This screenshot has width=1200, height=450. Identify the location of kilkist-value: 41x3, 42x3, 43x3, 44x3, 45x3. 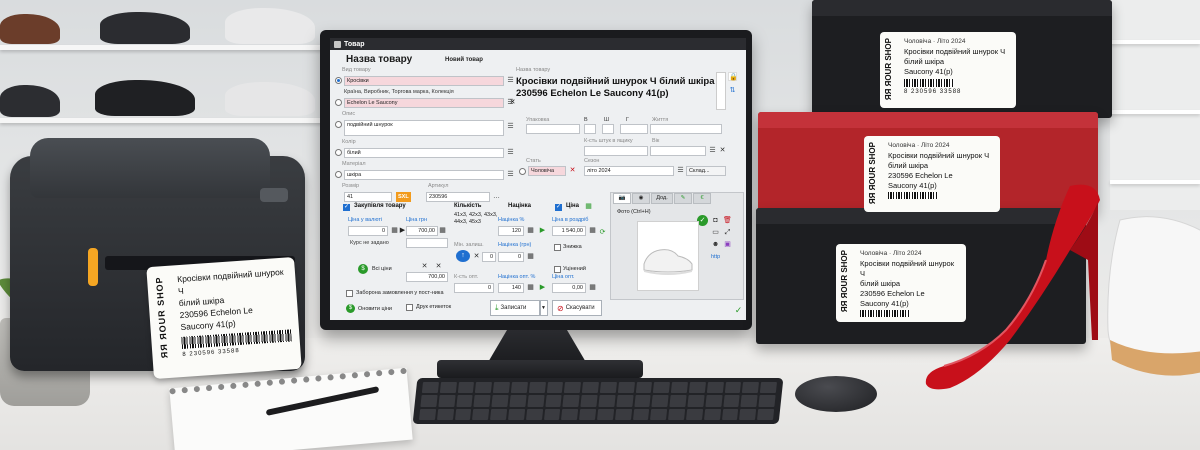
(477, 219).